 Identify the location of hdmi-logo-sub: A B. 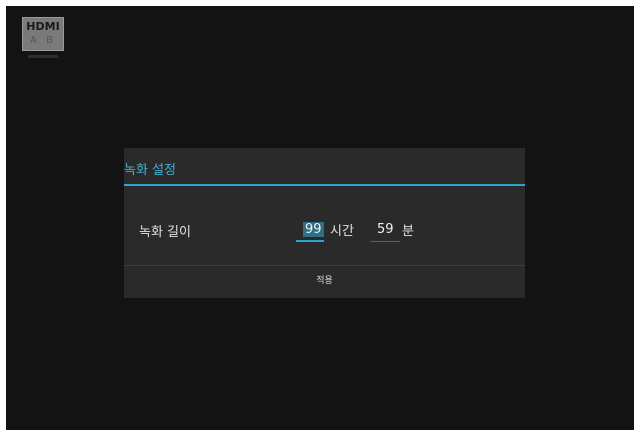
(43, 40).